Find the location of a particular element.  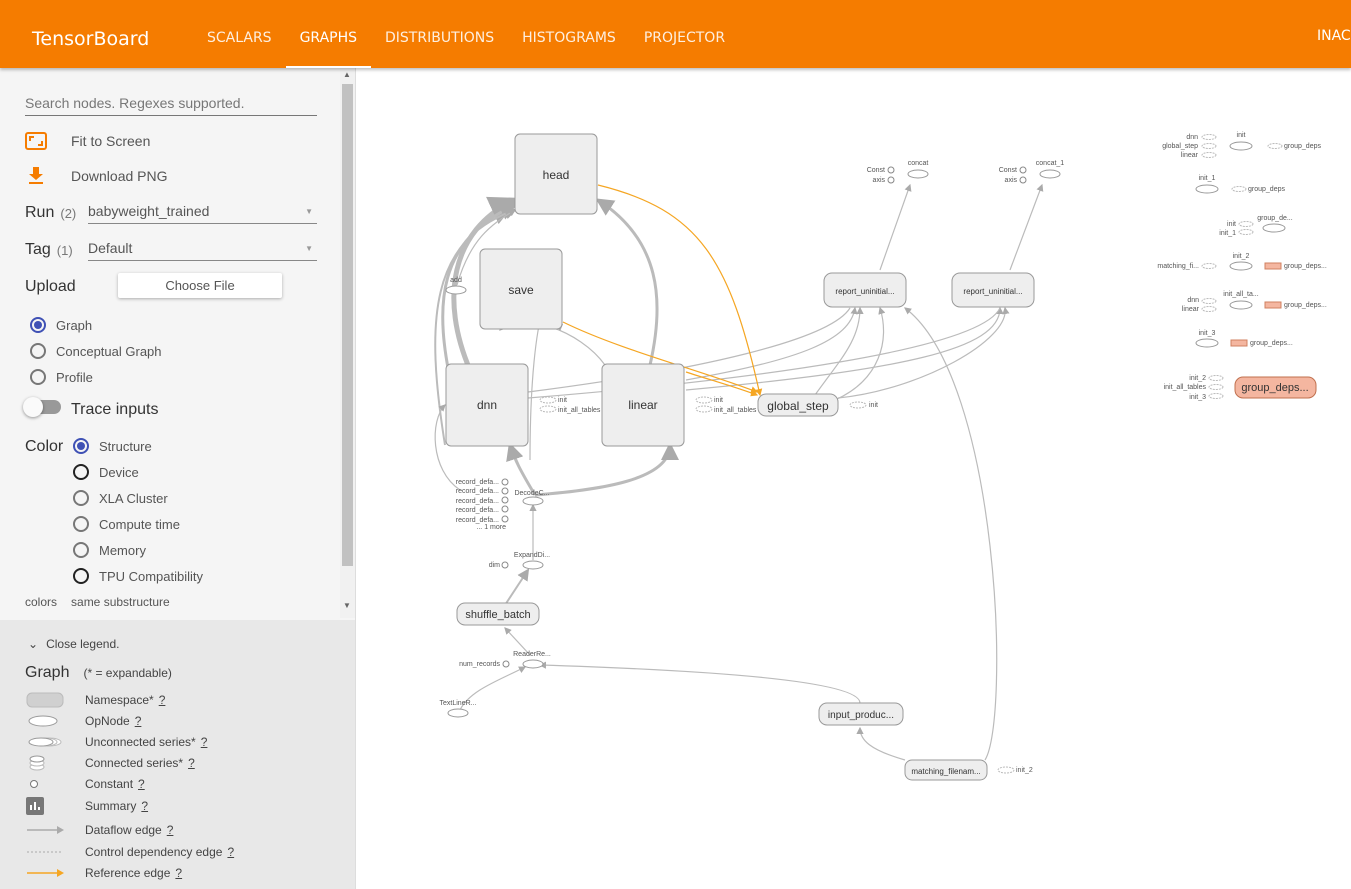

trace-inputs-label: Trace inputs is located at coordinates (115, 409).